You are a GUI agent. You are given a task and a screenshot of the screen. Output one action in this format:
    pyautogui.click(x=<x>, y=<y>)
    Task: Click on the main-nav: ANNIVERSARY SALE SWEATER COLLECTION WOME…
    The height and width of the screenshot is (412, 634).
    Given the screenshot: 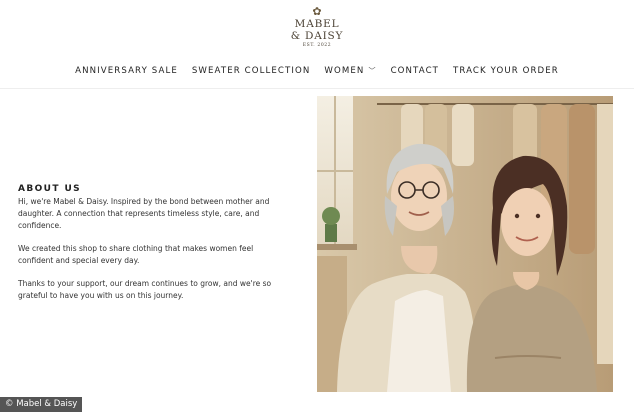 What is the action you would take?
    pyautogui.click(x=317, y=71)
    